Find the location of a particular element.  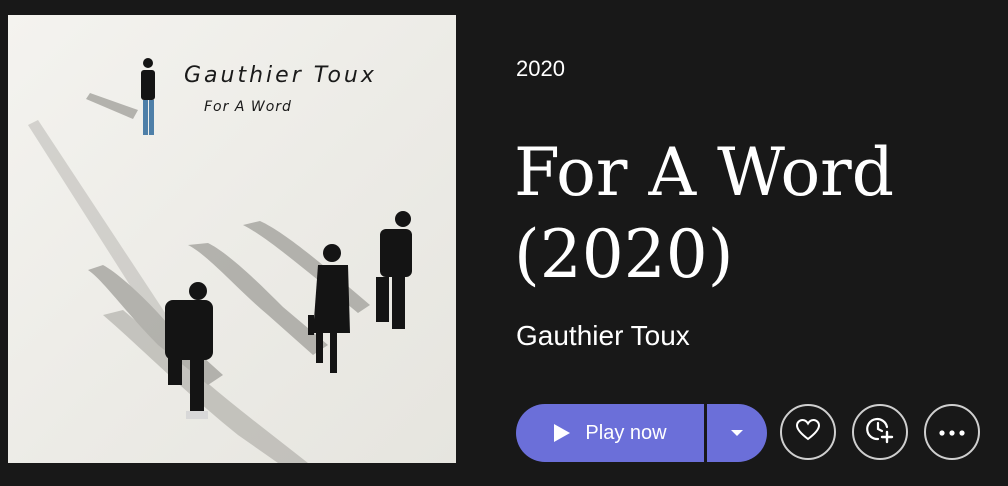

heart-icon is located at coordinates (808, 432).